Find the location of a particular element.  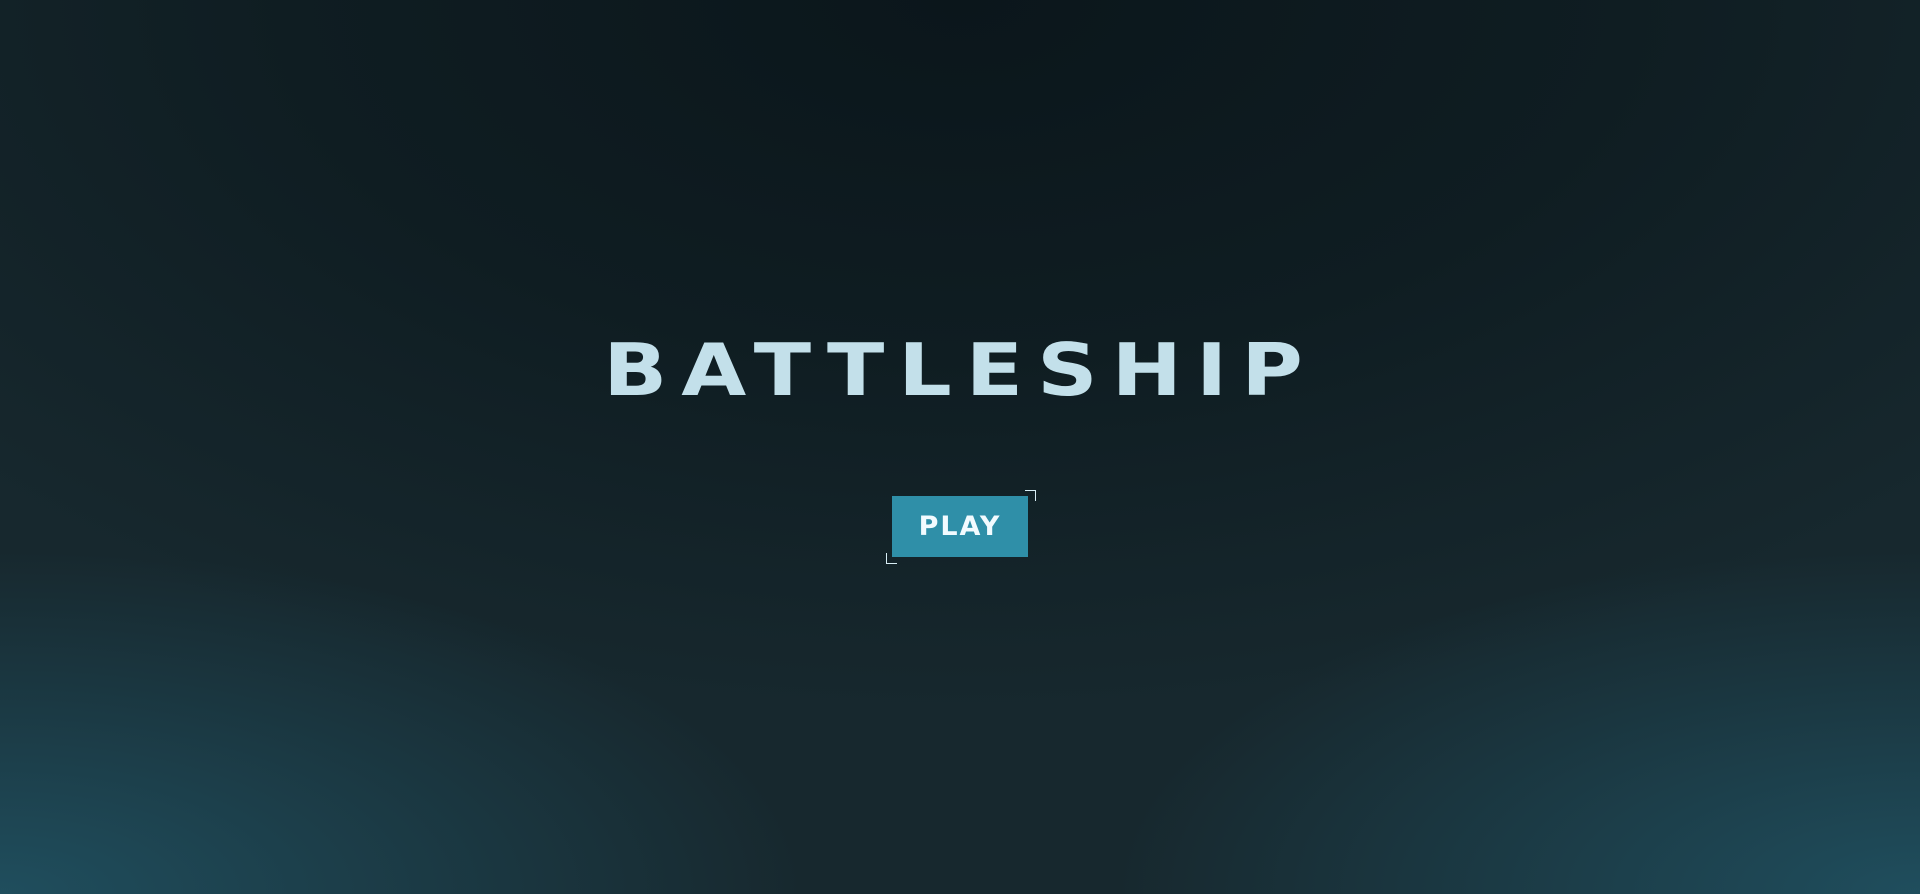

play-button-frame: PLAY is located at coordinates (961, 527).